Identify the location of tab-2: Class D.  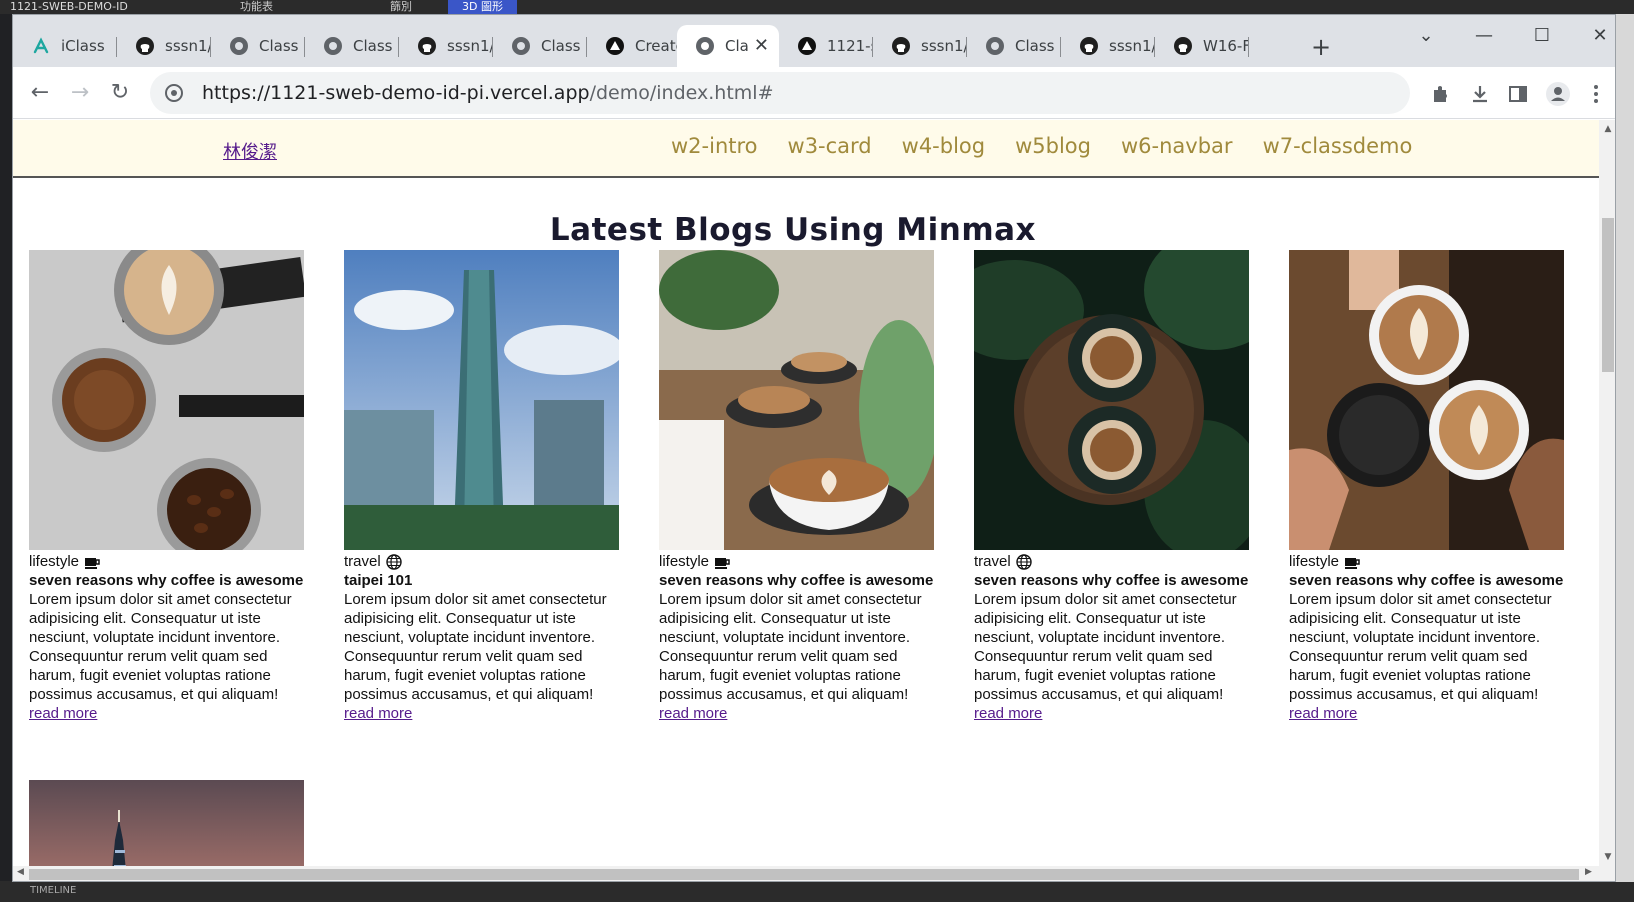
(258, 46).